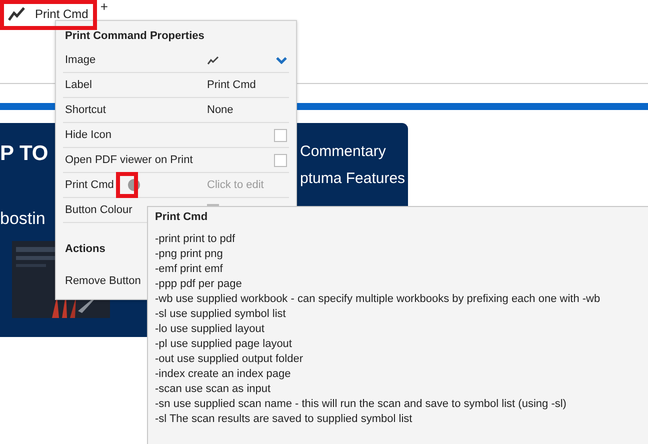 The width and height of the screenshot is (648, 444). What do you see at coordinates (189, 254) in the screenshot?
I see `tooltip-line: -png print png` at bounding box center [189, 254].